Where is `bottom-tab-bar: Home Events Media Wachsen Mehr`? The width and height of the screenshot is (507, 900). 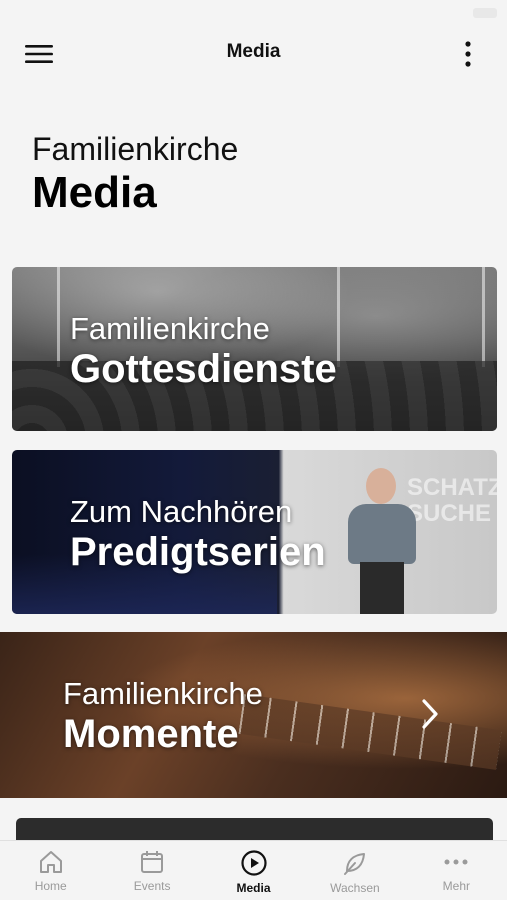 bottom-tab-bar: Home Events Media Wachsen Mehr is located at coordinates (253, 870).